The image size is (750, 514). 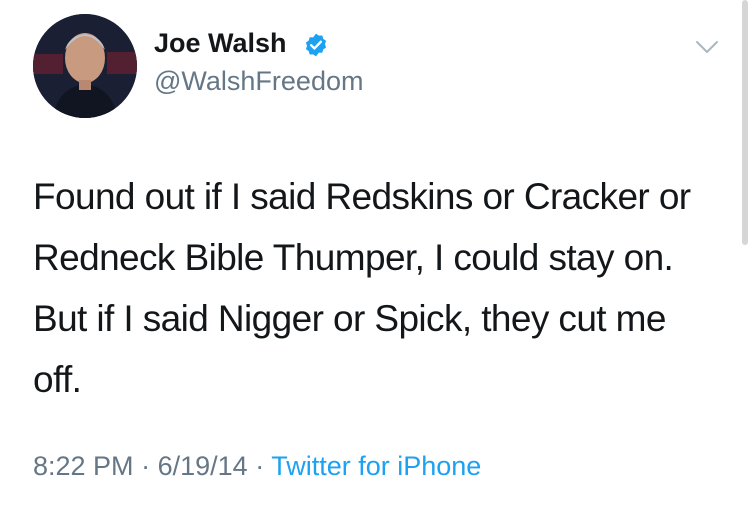 What do you see at coordinates (203, 466) in the screenshot?
I see `tweet-date: 6/19/14` at bounding box center [203, 466].